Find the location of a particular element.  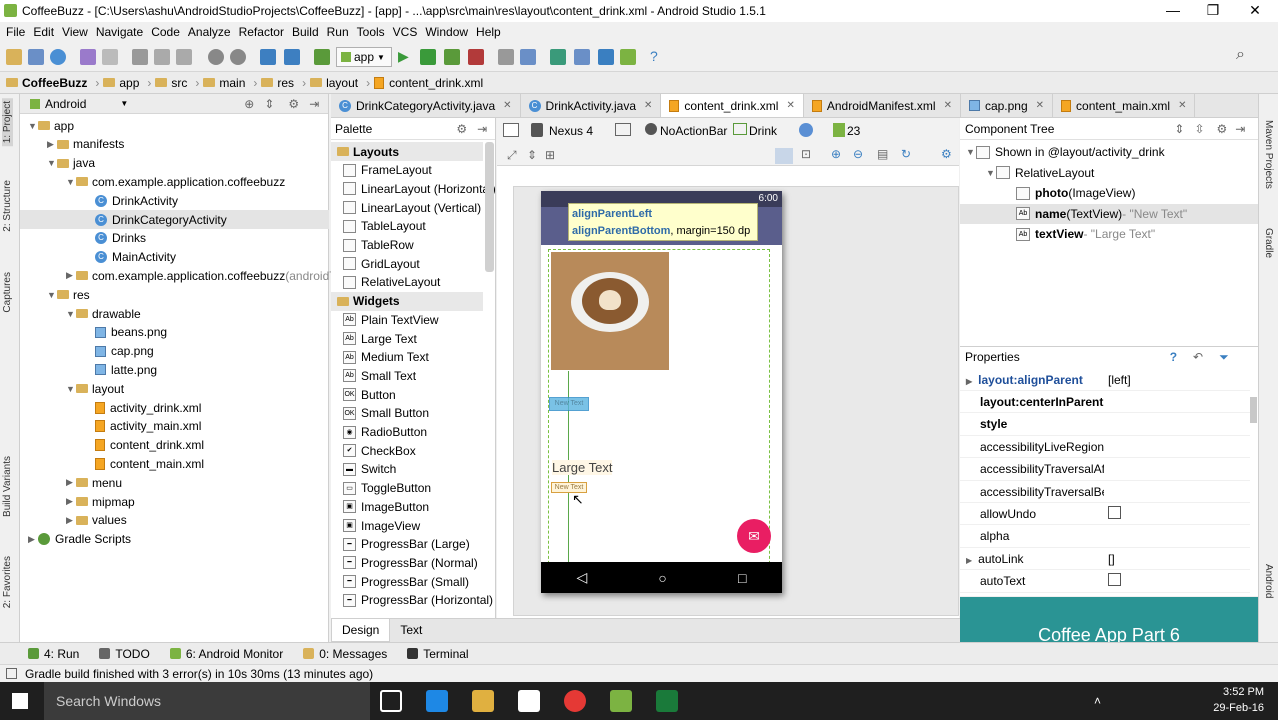

paste-icon is located at coordinates (184, 57).